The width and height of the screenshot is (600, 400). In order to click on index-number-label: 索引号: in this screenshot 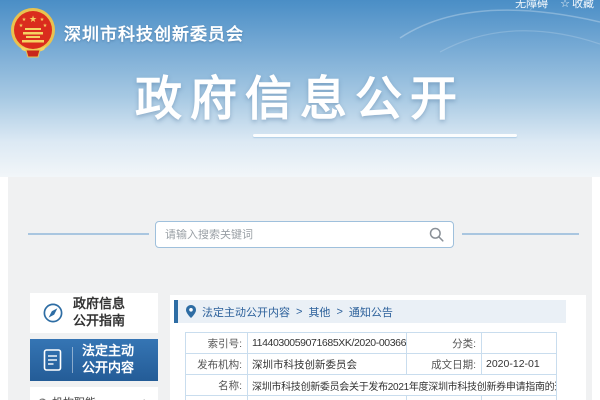, I will do `click(216, 343)`.